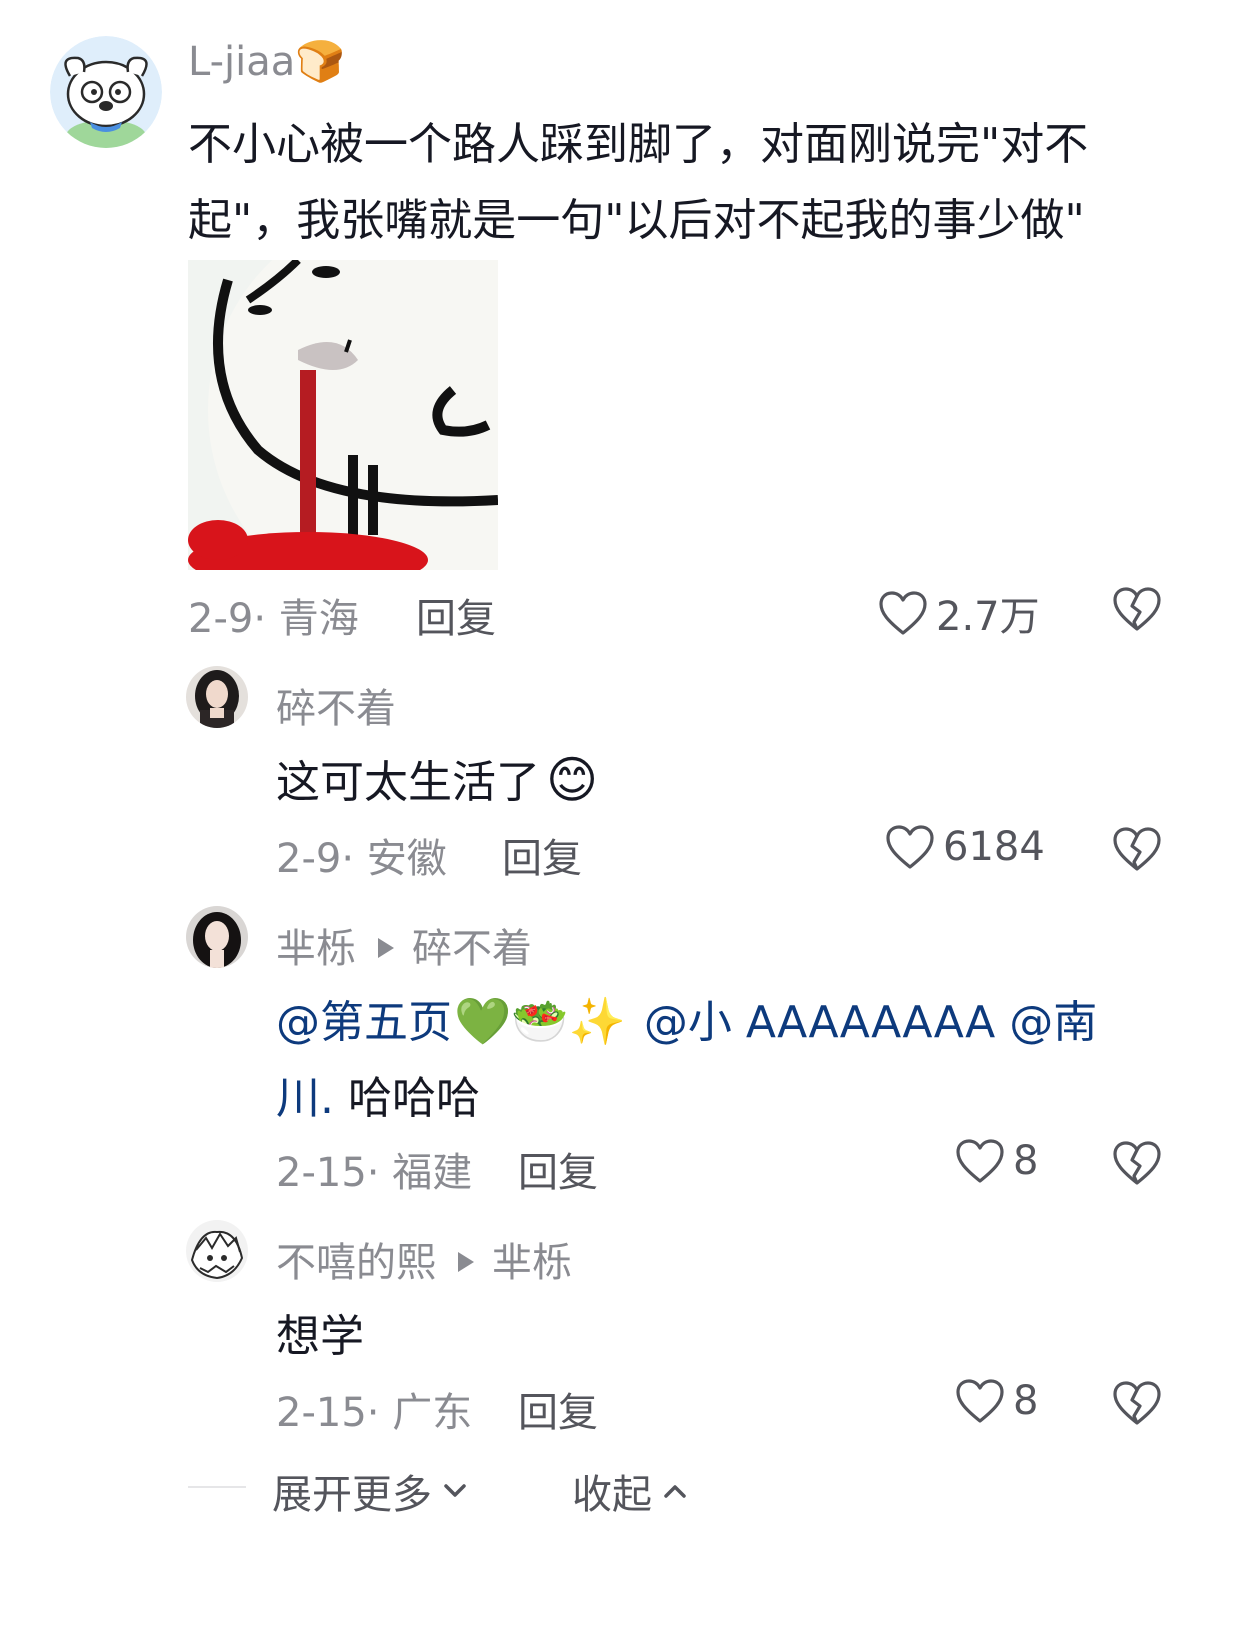 The image size is (1258, 1626). What do you see at coordinates (305, 1098) in the screenshot?
I see `mention-link-continued: 川.` at bounding box center [305, 1098].